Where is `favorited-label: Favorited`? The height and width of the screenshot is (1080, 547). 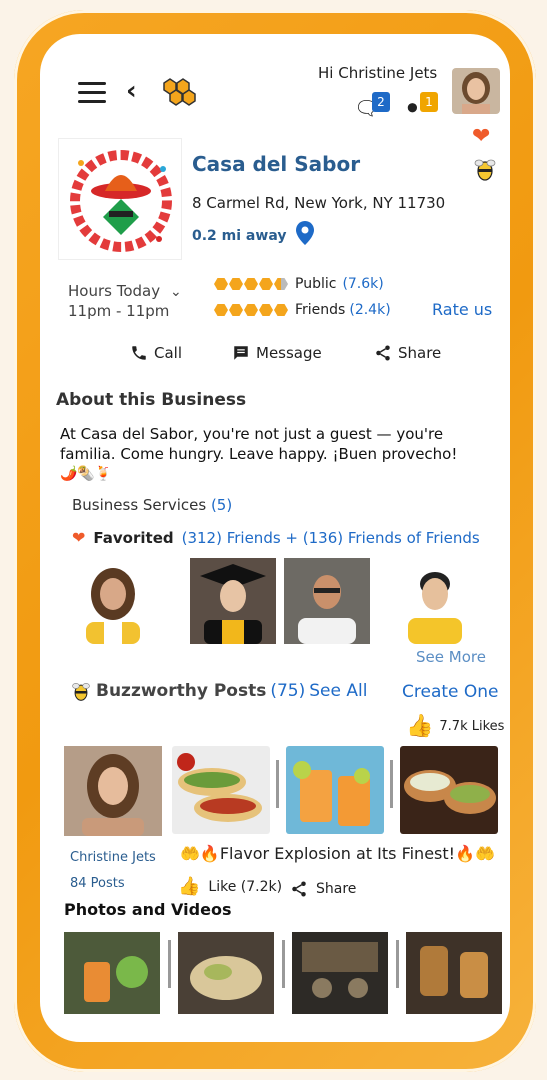
favorited-label: Favorited is located at coordinates (133, 537).